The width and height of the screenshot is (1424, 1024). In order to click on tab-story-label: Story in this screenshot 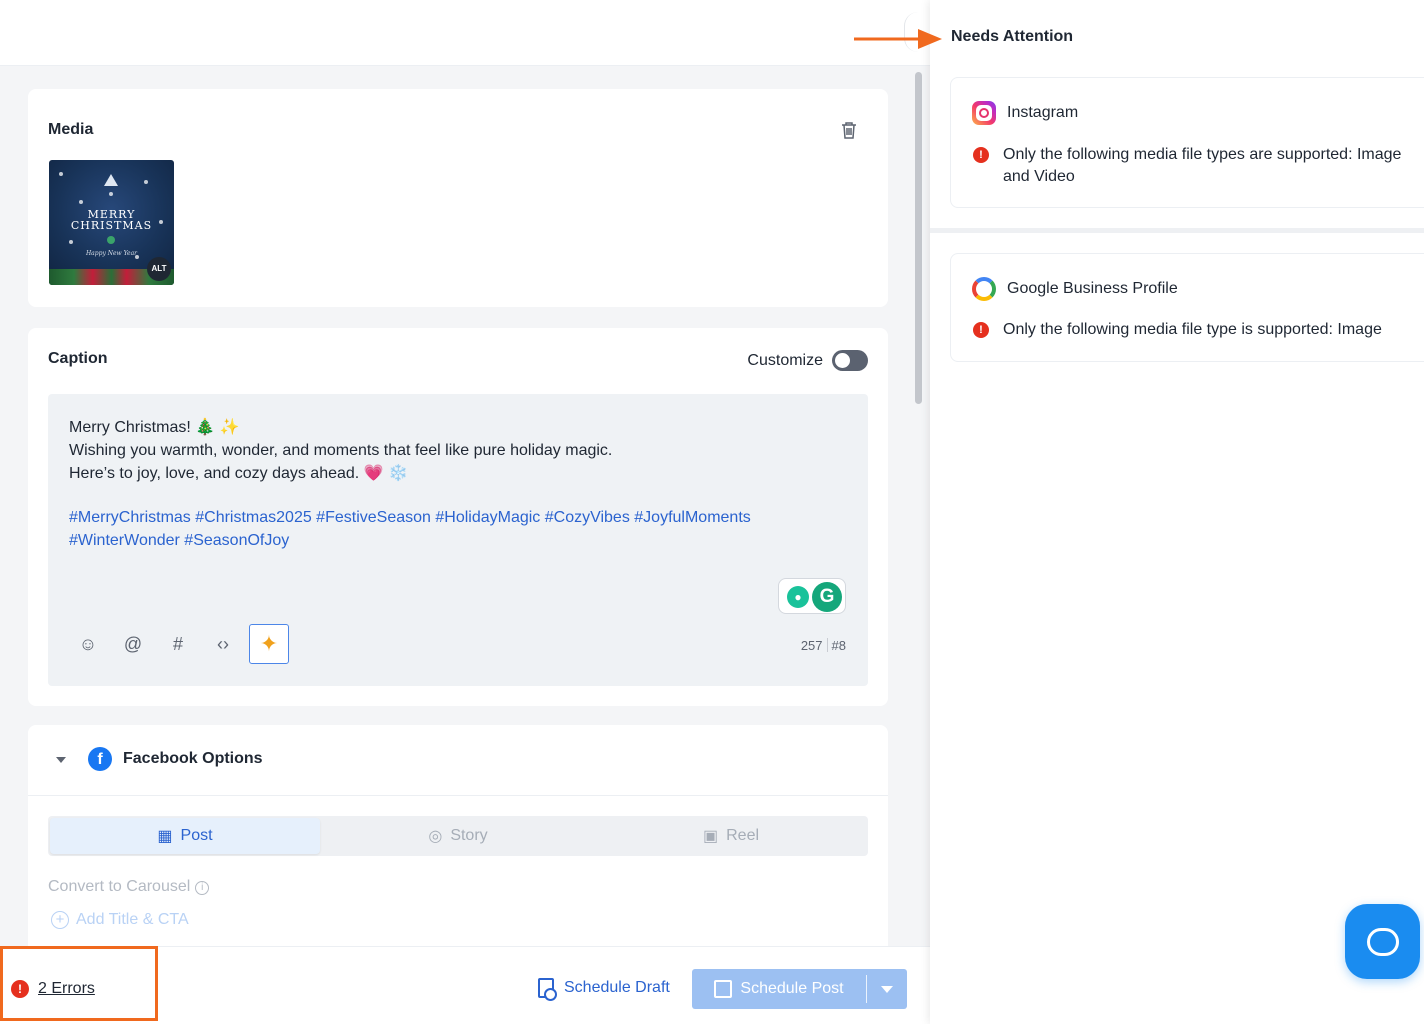, I will do `click(469, 835)`.